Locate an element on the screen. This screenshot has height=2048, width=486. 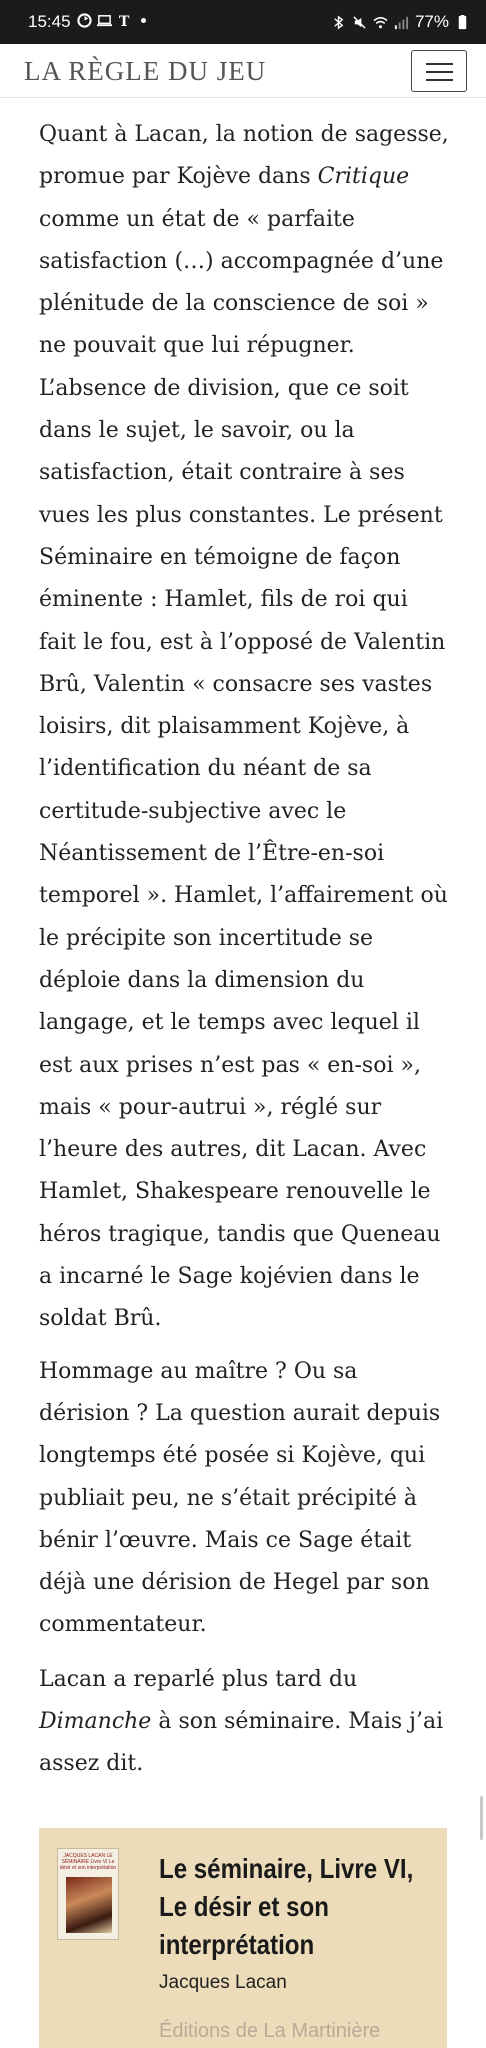
sync-icon is located at coordinates (84, 20).